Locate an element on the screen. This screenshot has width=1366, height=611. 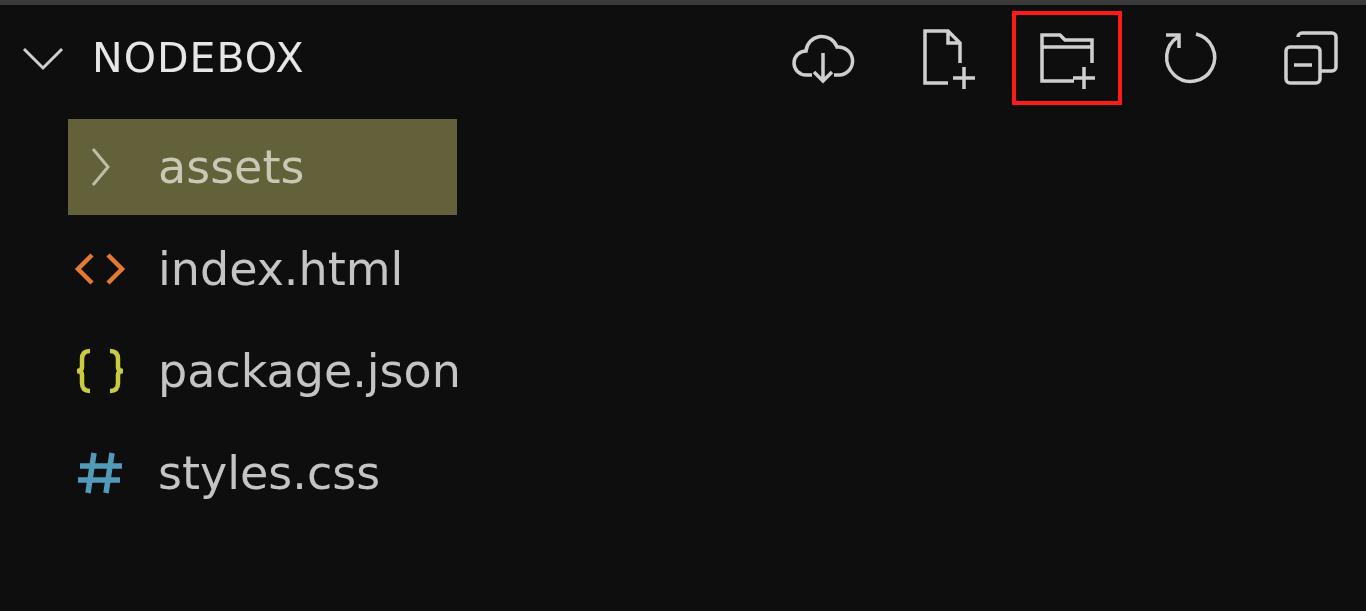
file-tree-item: assets is located at coordinates (262, 167).